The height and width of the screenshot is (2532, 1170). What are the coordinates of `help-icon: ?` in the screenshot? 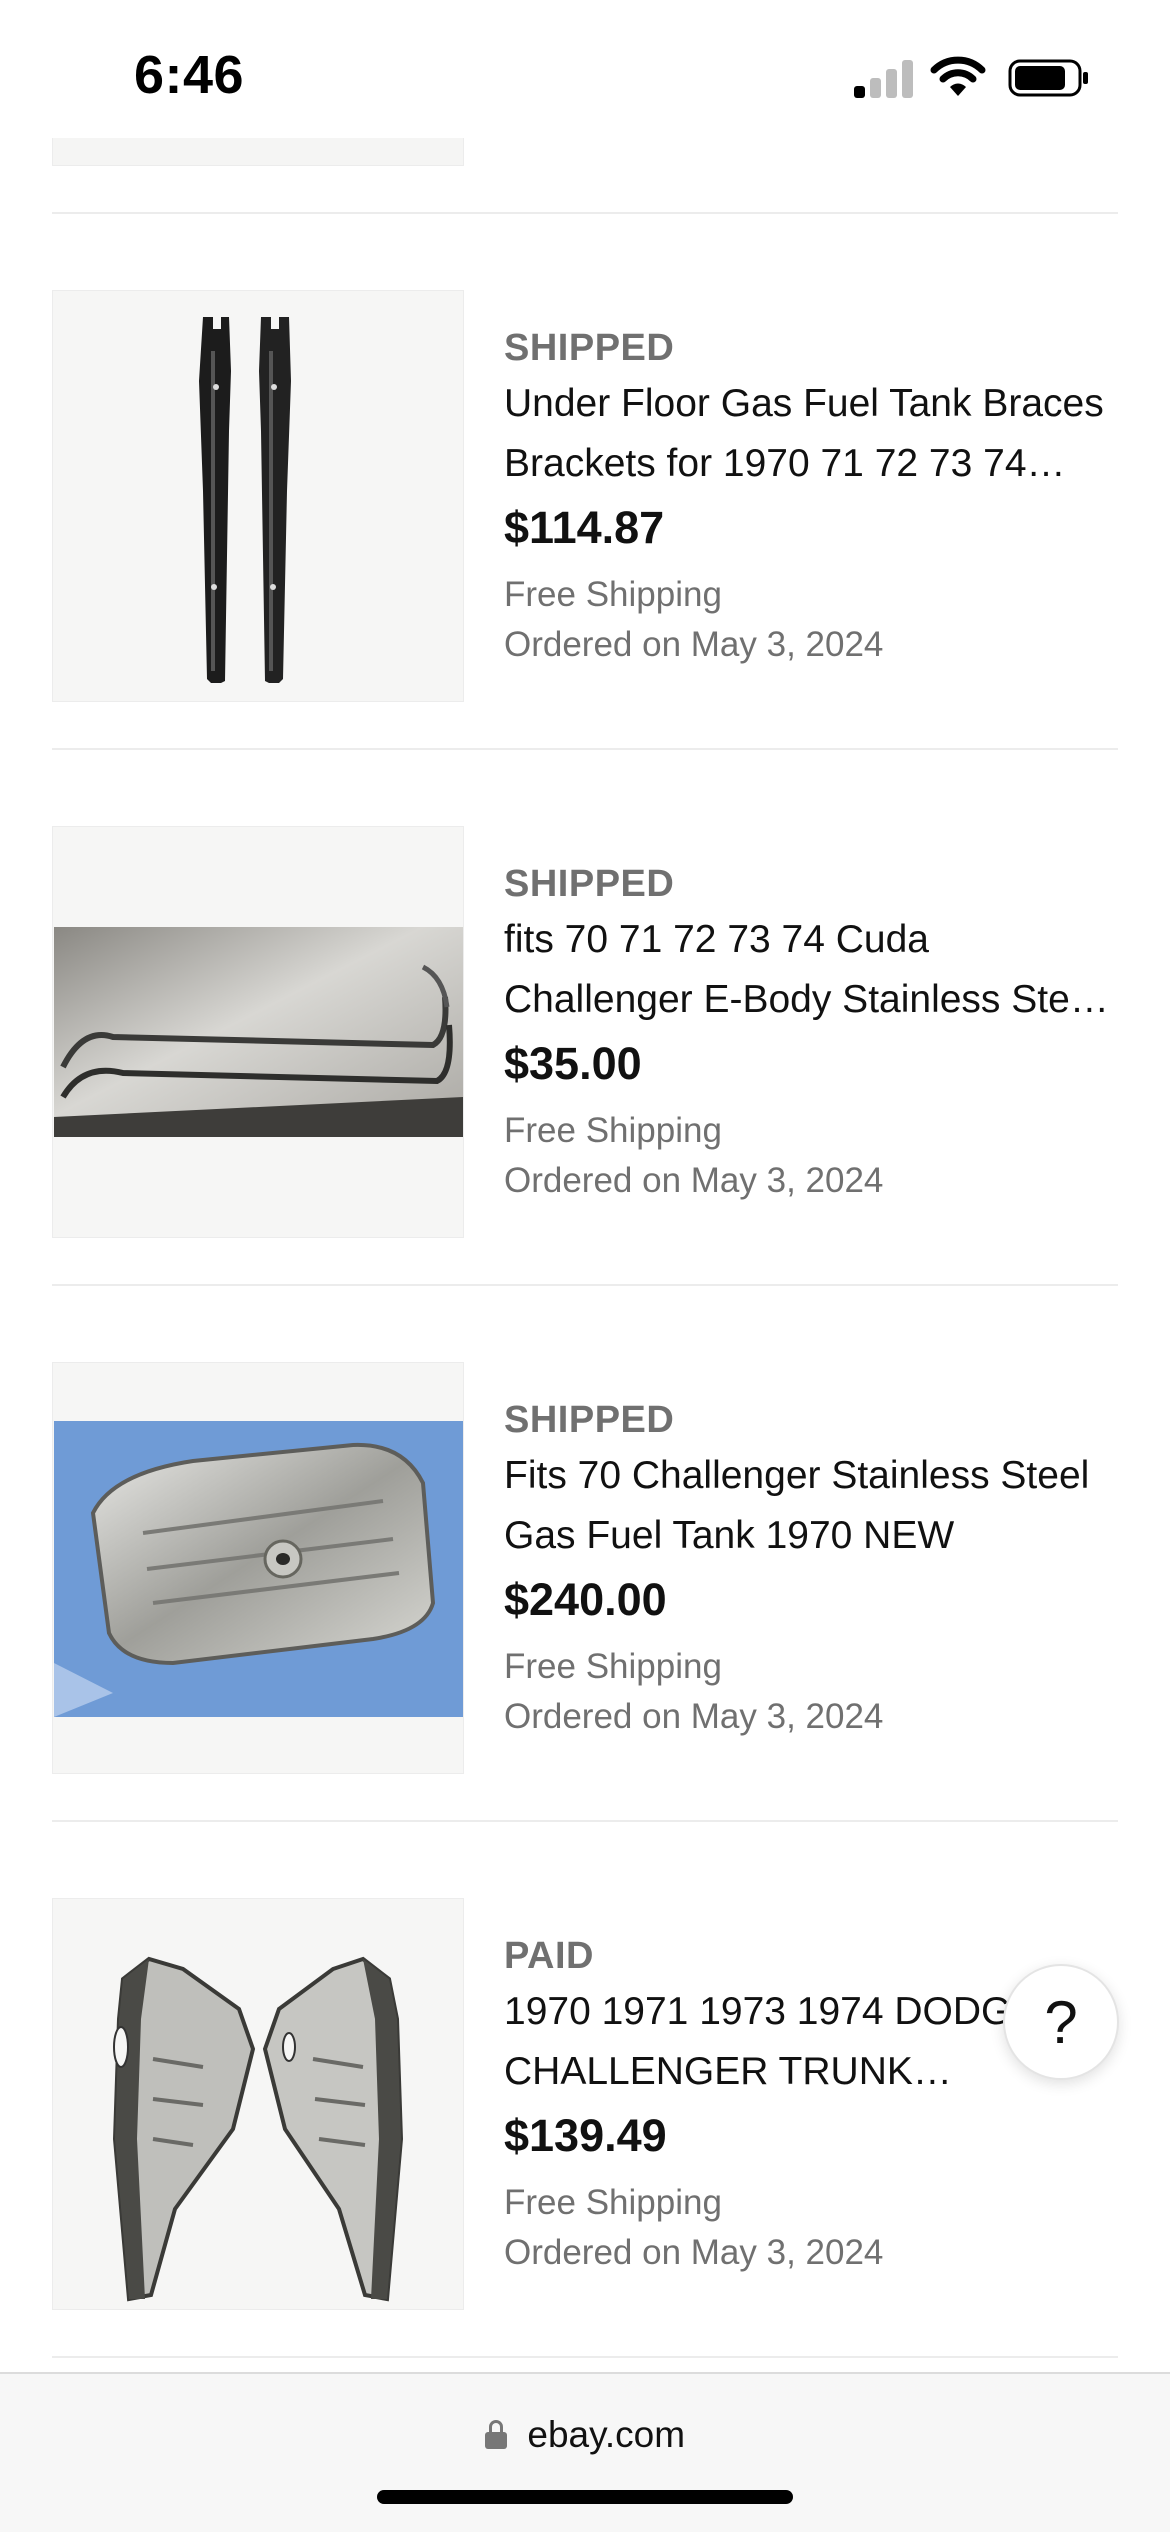 It's located at (1061, 2022).